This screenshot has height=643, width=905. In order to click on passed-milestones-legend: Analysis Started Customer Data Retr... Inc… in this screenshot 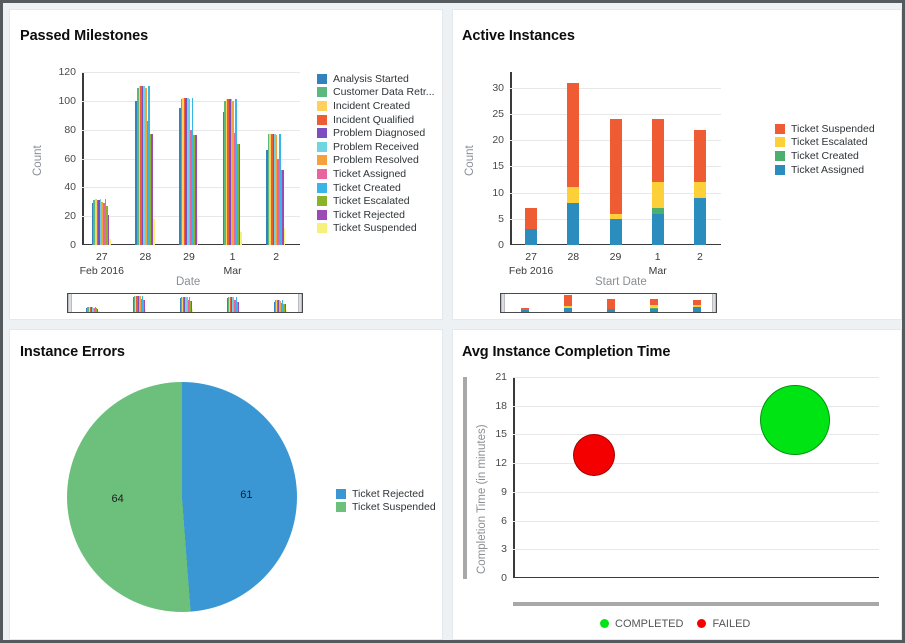, I will do `click(376, 153)`.